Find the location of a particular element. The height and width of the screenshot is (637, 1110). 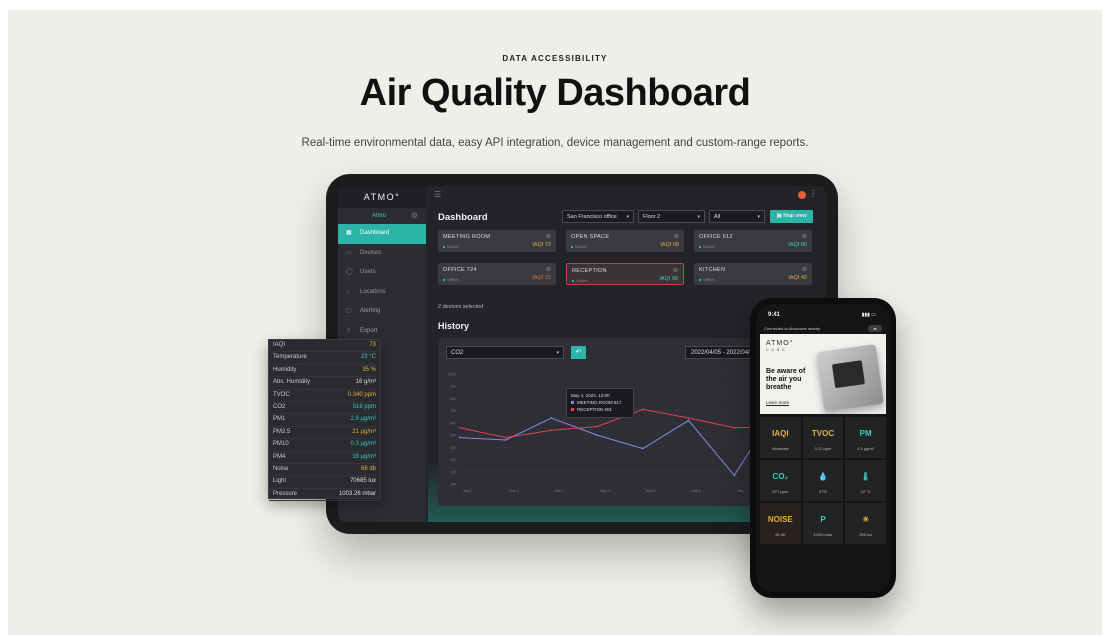

metric-row: CO2 518 ppm is located at coordinates (324, 408).